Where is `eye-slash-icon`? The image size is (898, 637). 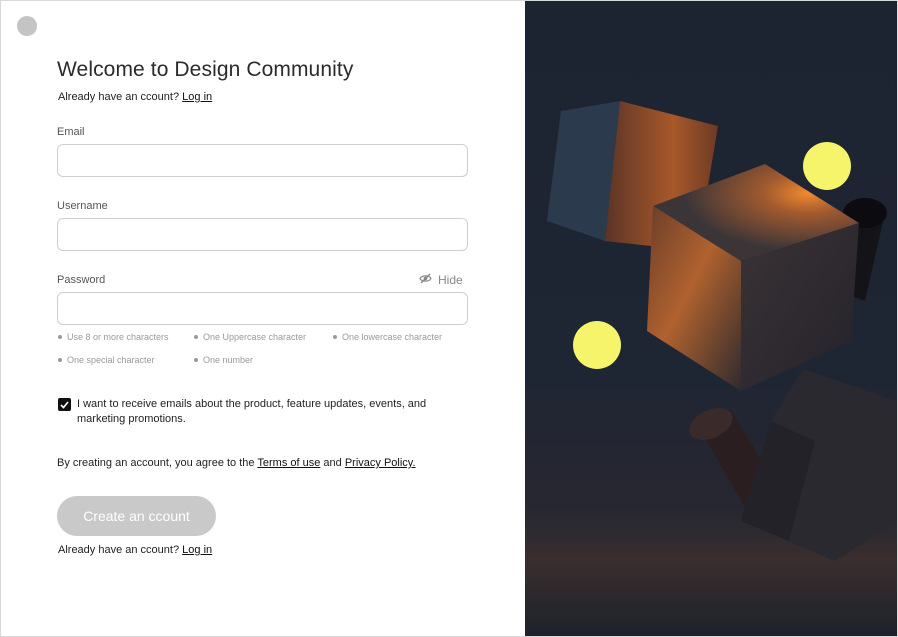 eye-slash-icon is located at coordinates (425, 280).